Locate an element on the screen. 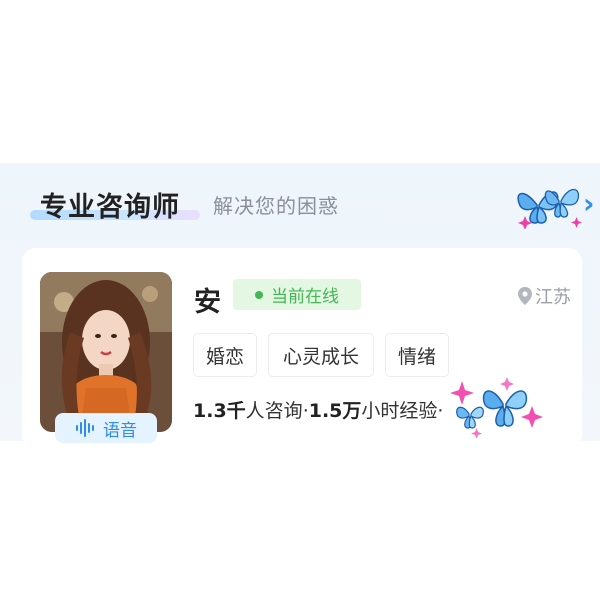 The height and width of the screenshot is (600, 600). avatar-portrait is located at coordinates (106, 352).